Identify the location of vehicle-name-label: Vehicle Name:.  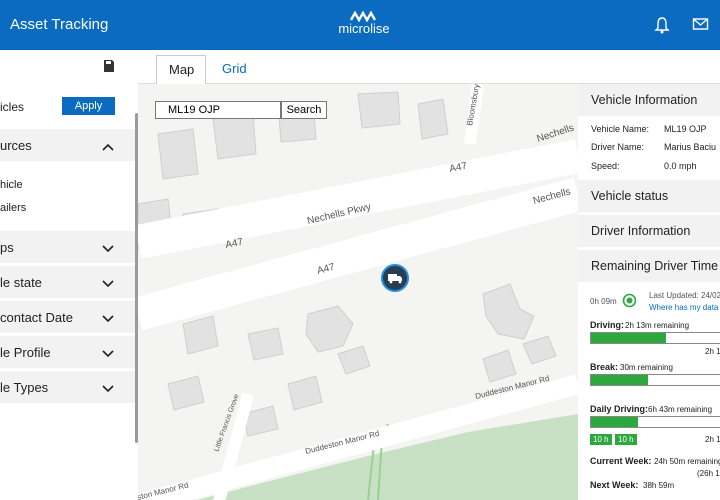
(620, 129).